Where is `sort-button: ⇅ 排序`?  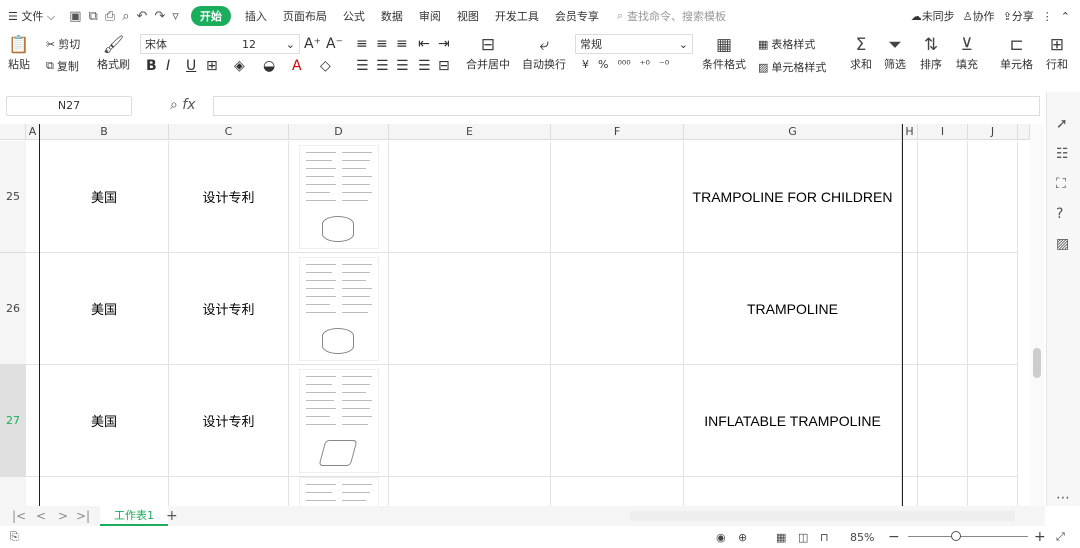 sort-button: ⇅ 排序 is located at coordinates (931, 53).